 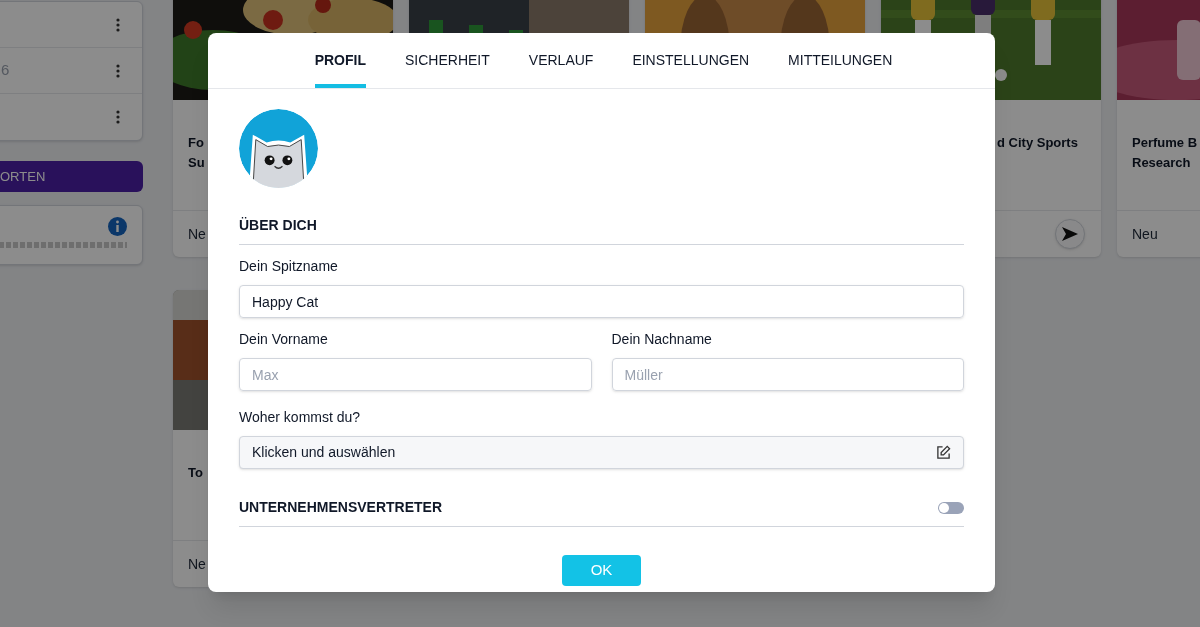 What do you see at coordinates (196, 143) in the screenshot?
I see `card-title: Fo` at bounding box center [196, 143].